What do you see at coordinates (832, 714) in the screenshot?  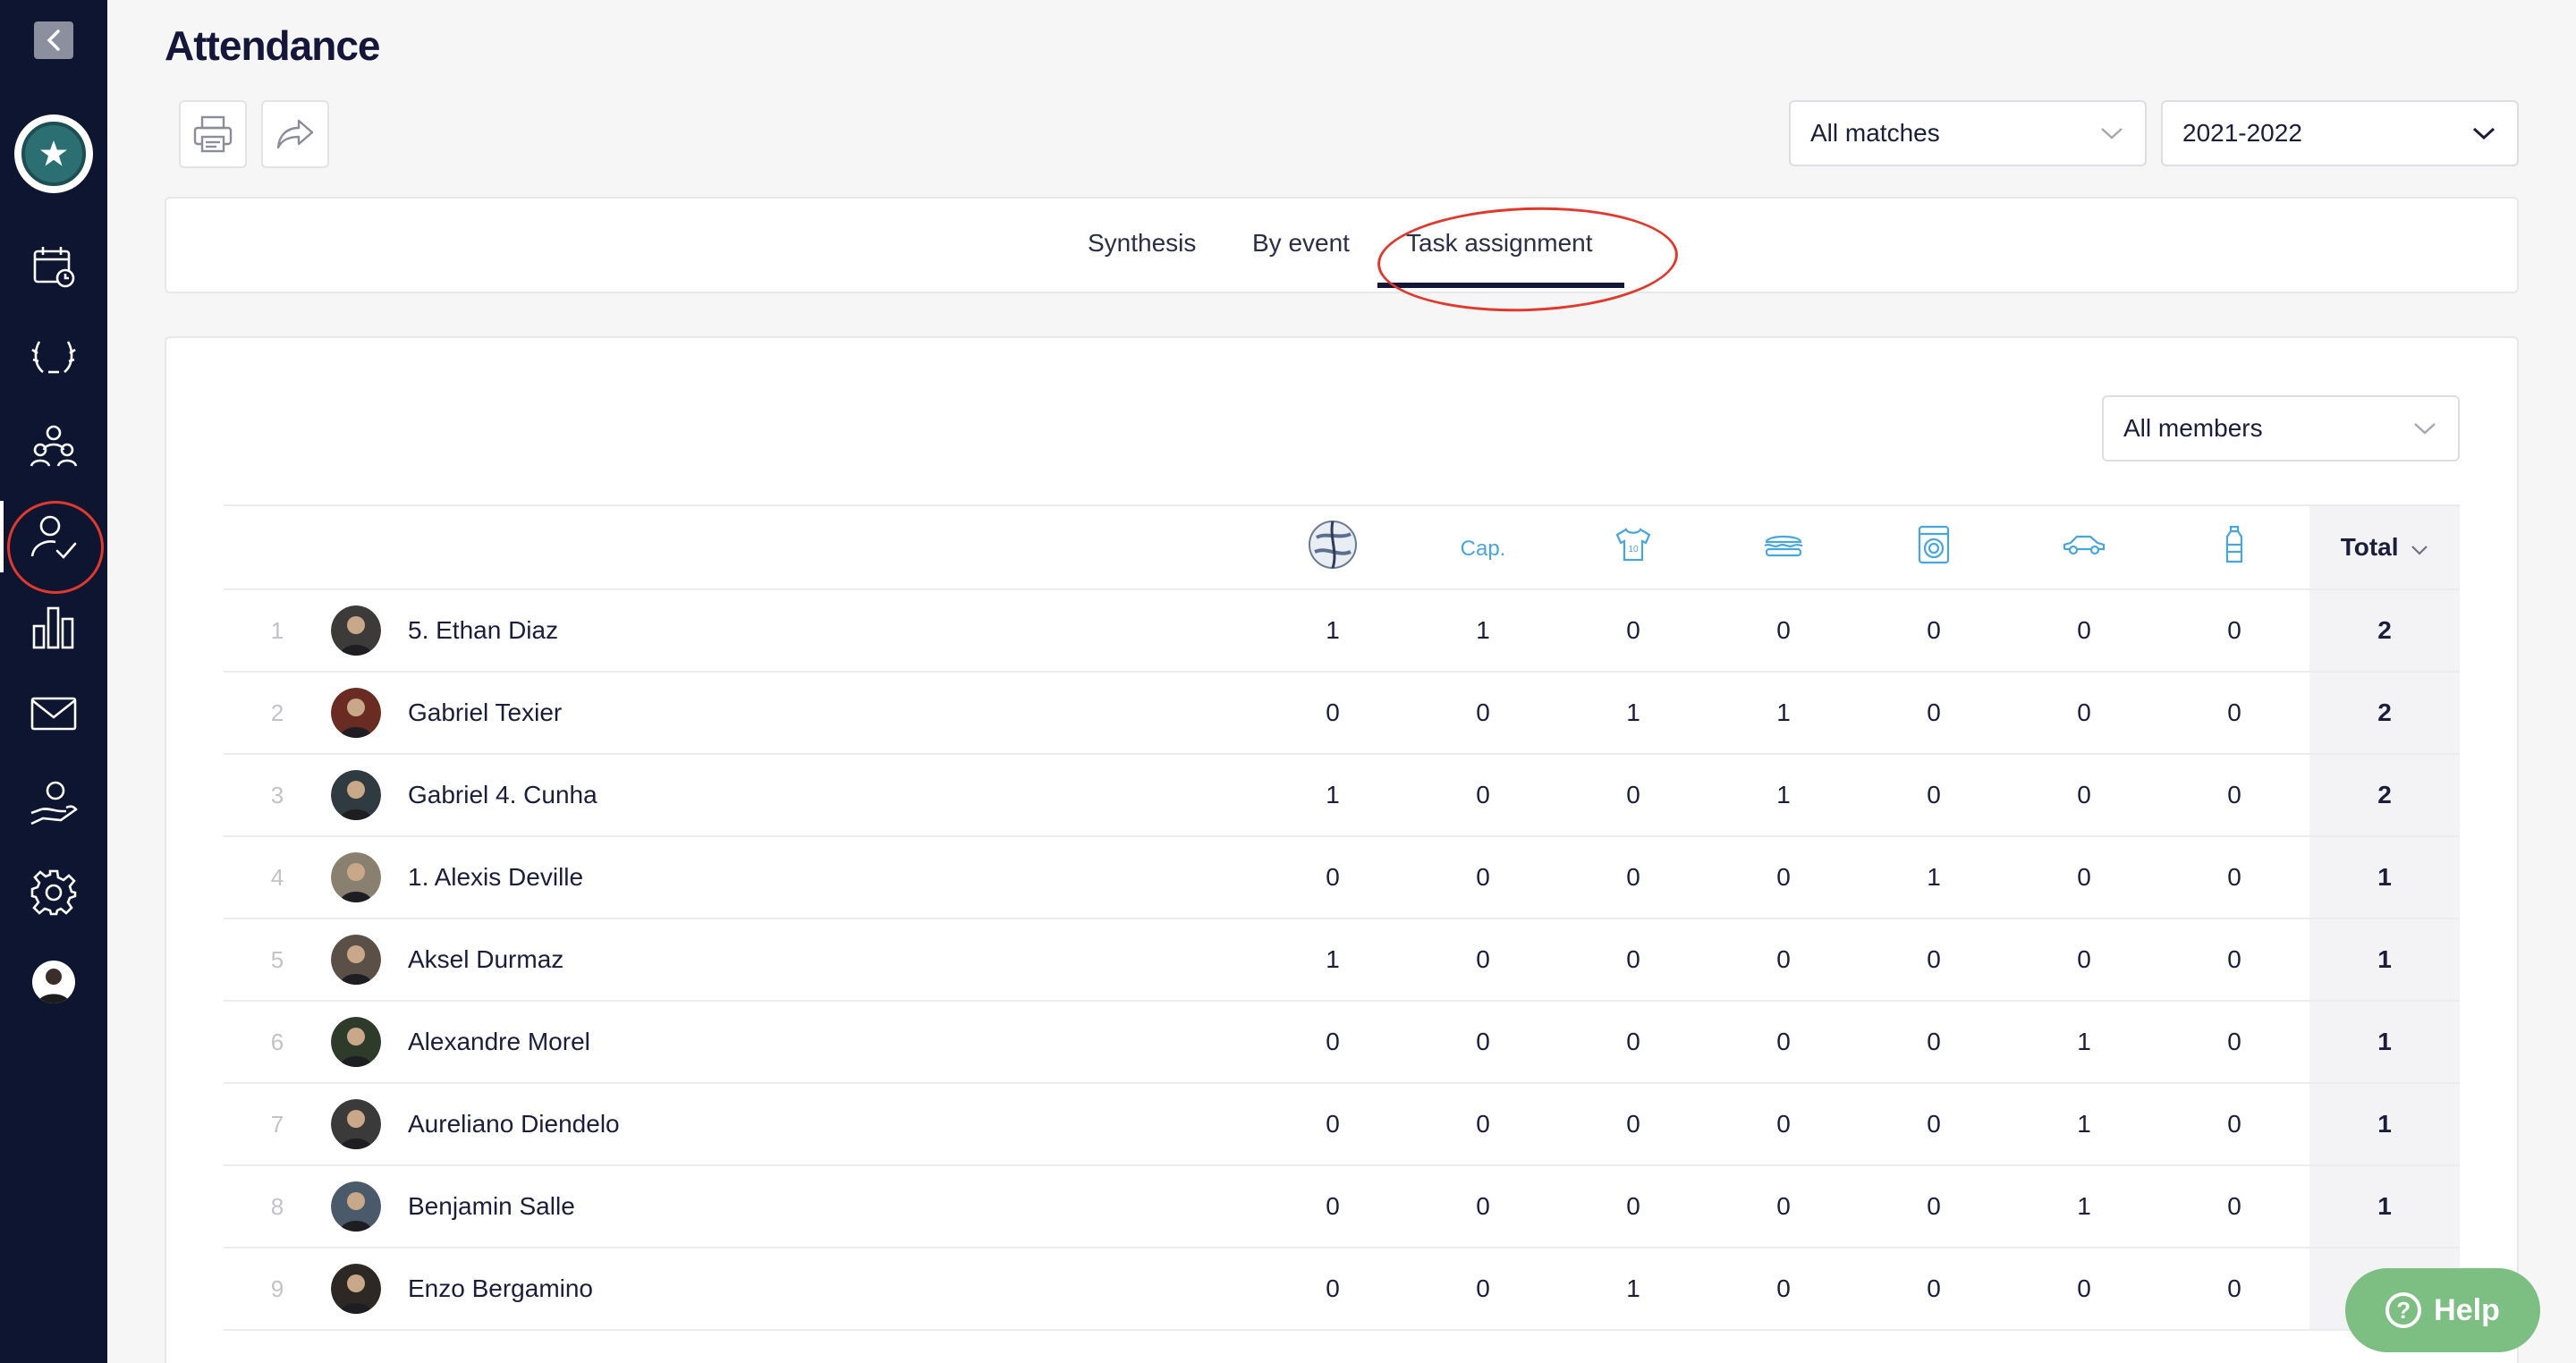 I see `player-name: Gabriel Texier` at bounding box center [832, 714].